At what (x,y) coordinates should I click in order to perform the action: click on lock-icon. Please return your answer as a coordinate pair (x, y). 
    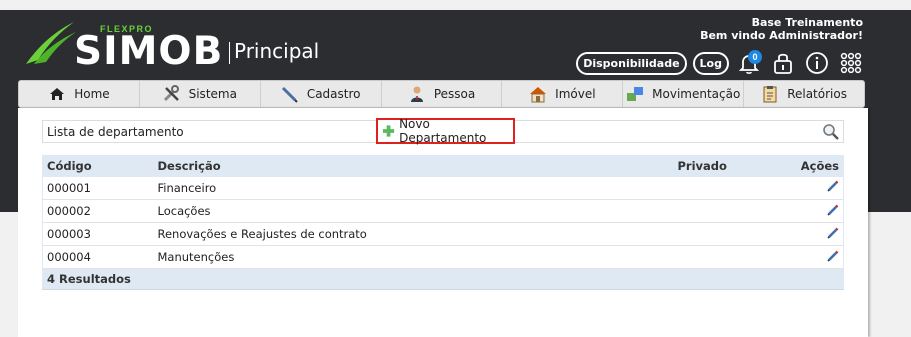
    Looking at the image, I should click on (783, 63).